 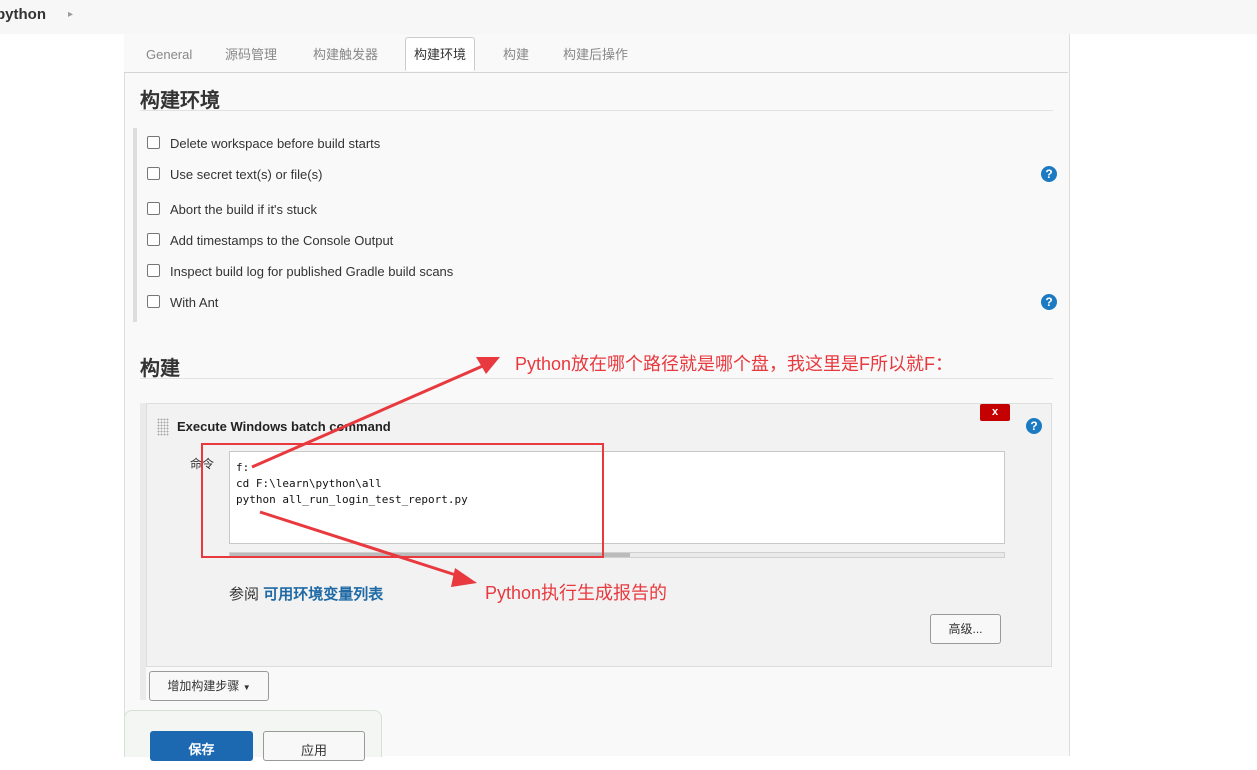 I want to click on arrow-head-bottom-icon, so click(x=464, y=577).